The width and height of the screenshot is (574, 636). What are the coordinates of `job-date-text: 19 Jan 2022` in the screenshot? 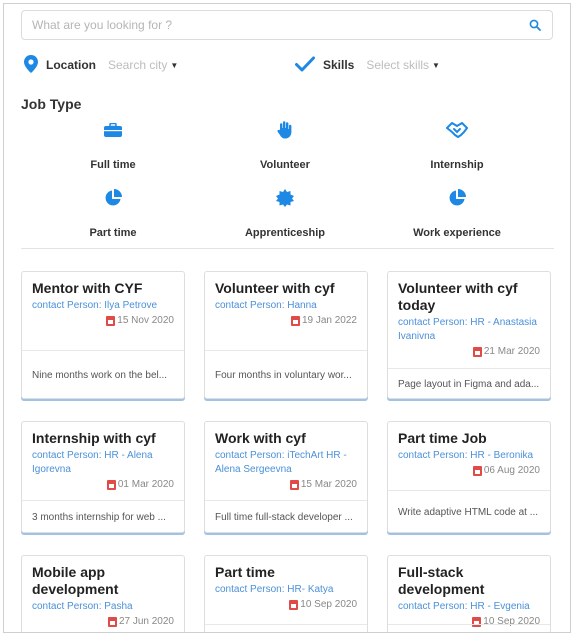 It's located at (329, 320).